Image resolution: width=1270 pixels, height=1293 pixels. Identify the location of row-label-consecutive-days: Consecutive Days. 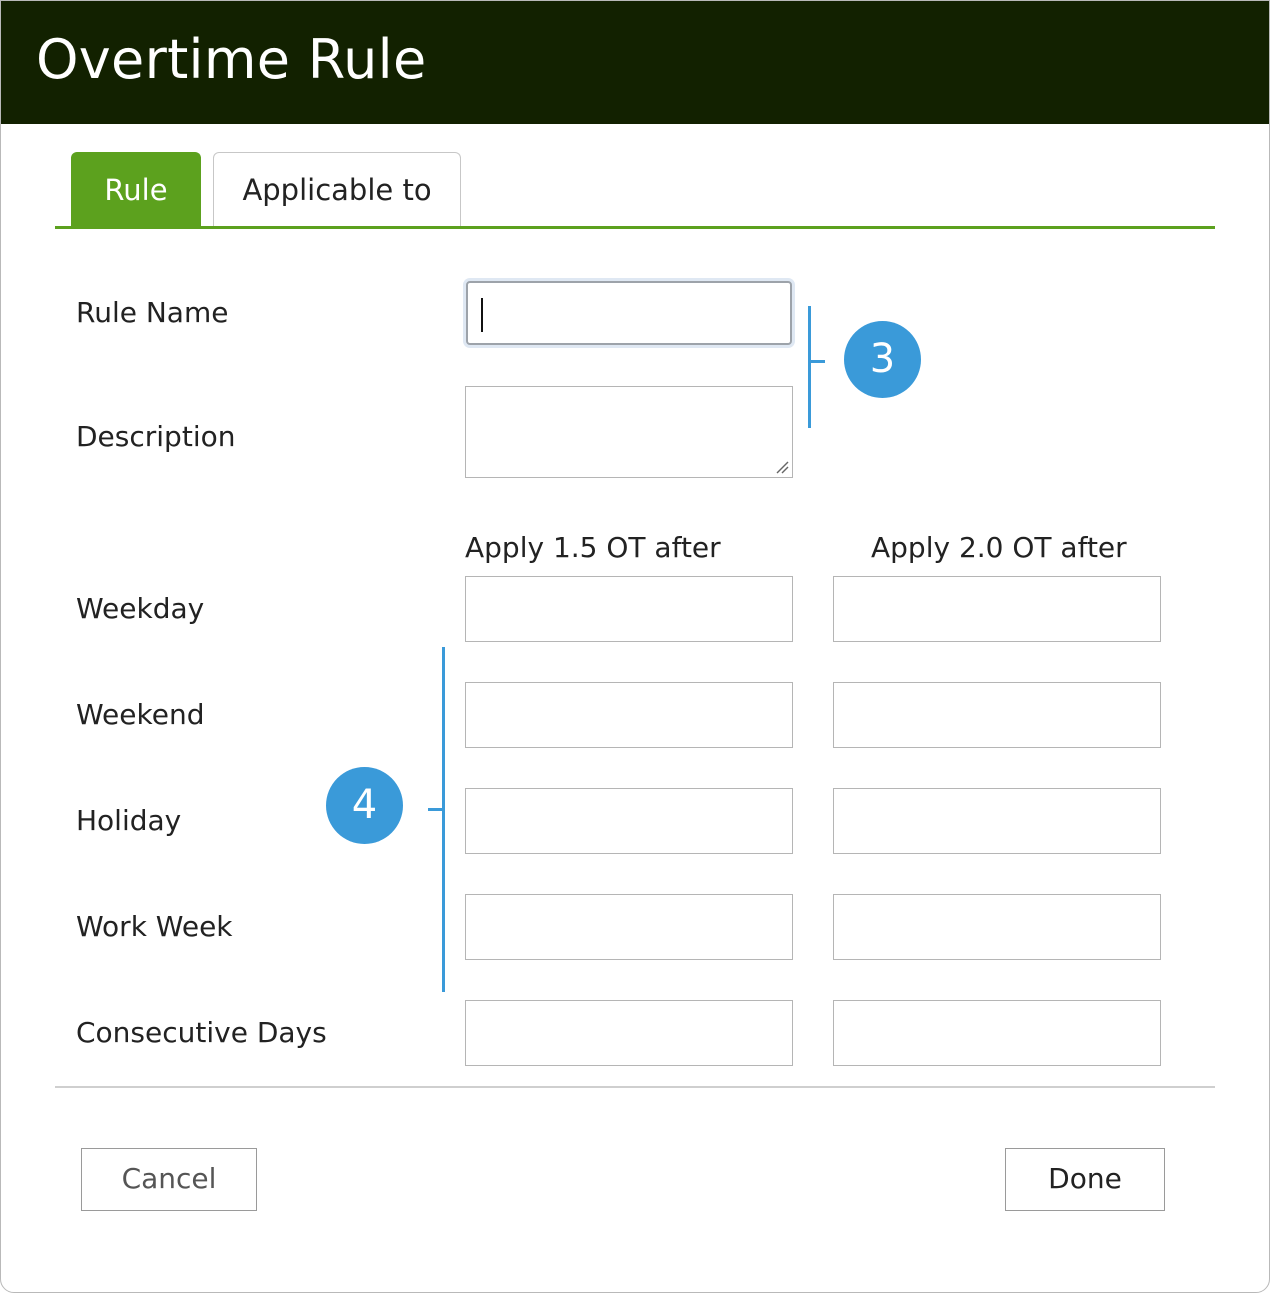
(201, 1032).